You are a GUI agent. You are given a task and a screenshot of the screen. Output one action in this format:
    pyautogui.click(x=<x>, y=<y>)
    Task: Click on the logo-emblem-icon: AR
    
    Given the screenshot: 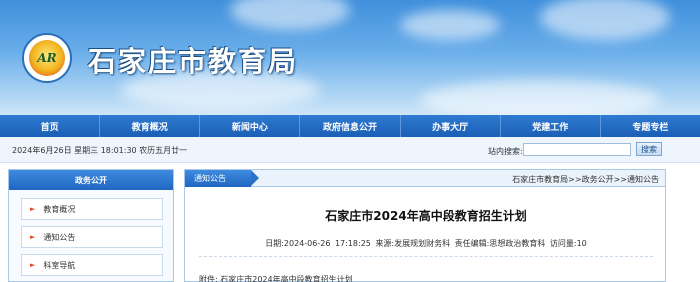 What is the action you would take?
    pyautogui.click(x=47, y=58)
    